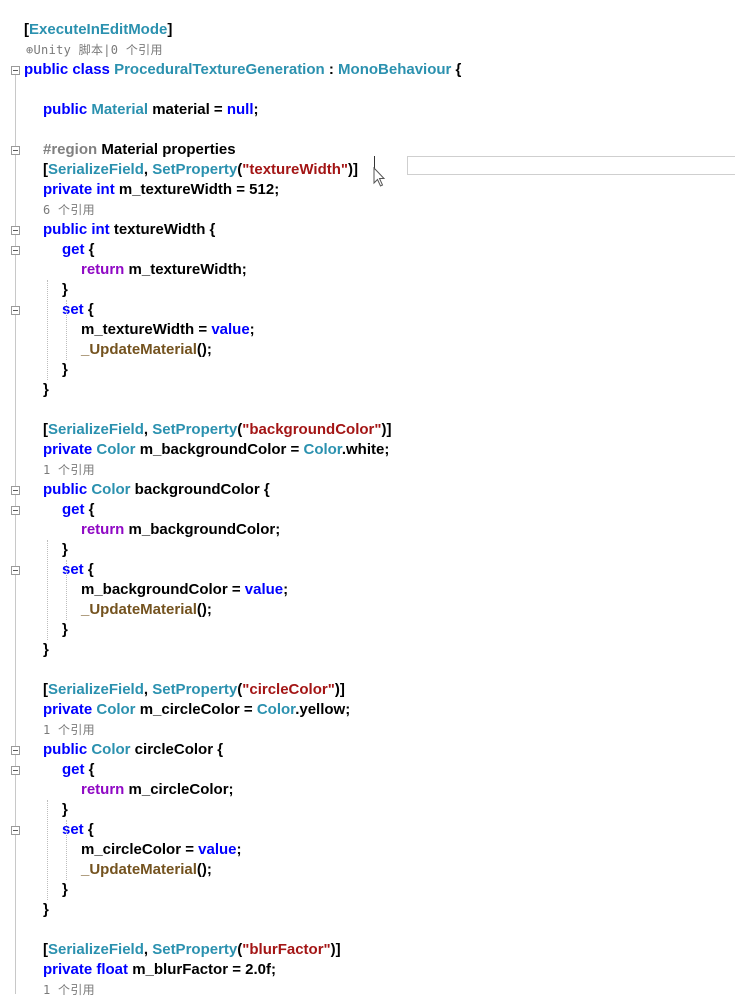 The width and height of the screenshot is (735, 1000). Describe the element at coordinates (204, 609) in the screenshot. I see `code-token: ();` at that location.